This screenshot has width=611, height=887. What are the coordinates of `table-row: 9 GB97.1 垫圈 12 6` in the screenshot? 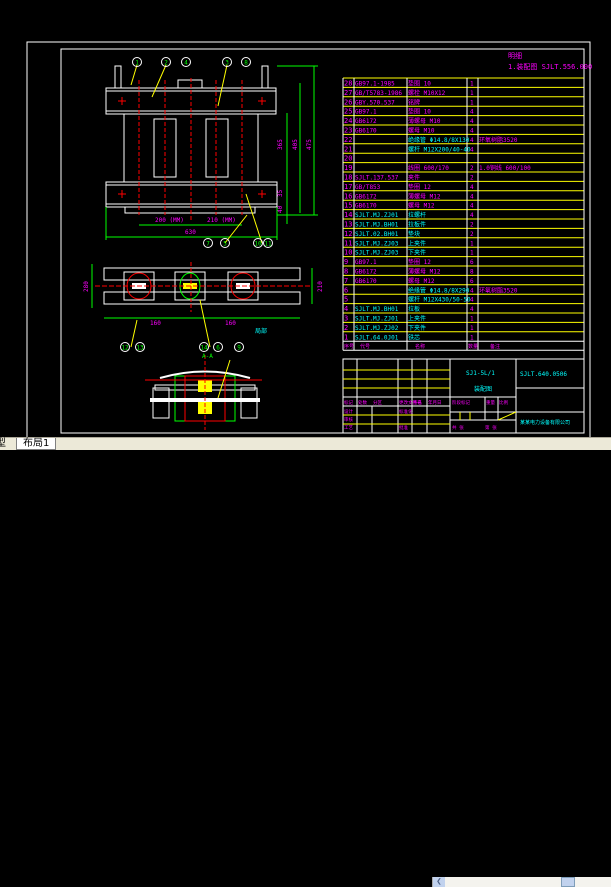 It's located at (409, 262).